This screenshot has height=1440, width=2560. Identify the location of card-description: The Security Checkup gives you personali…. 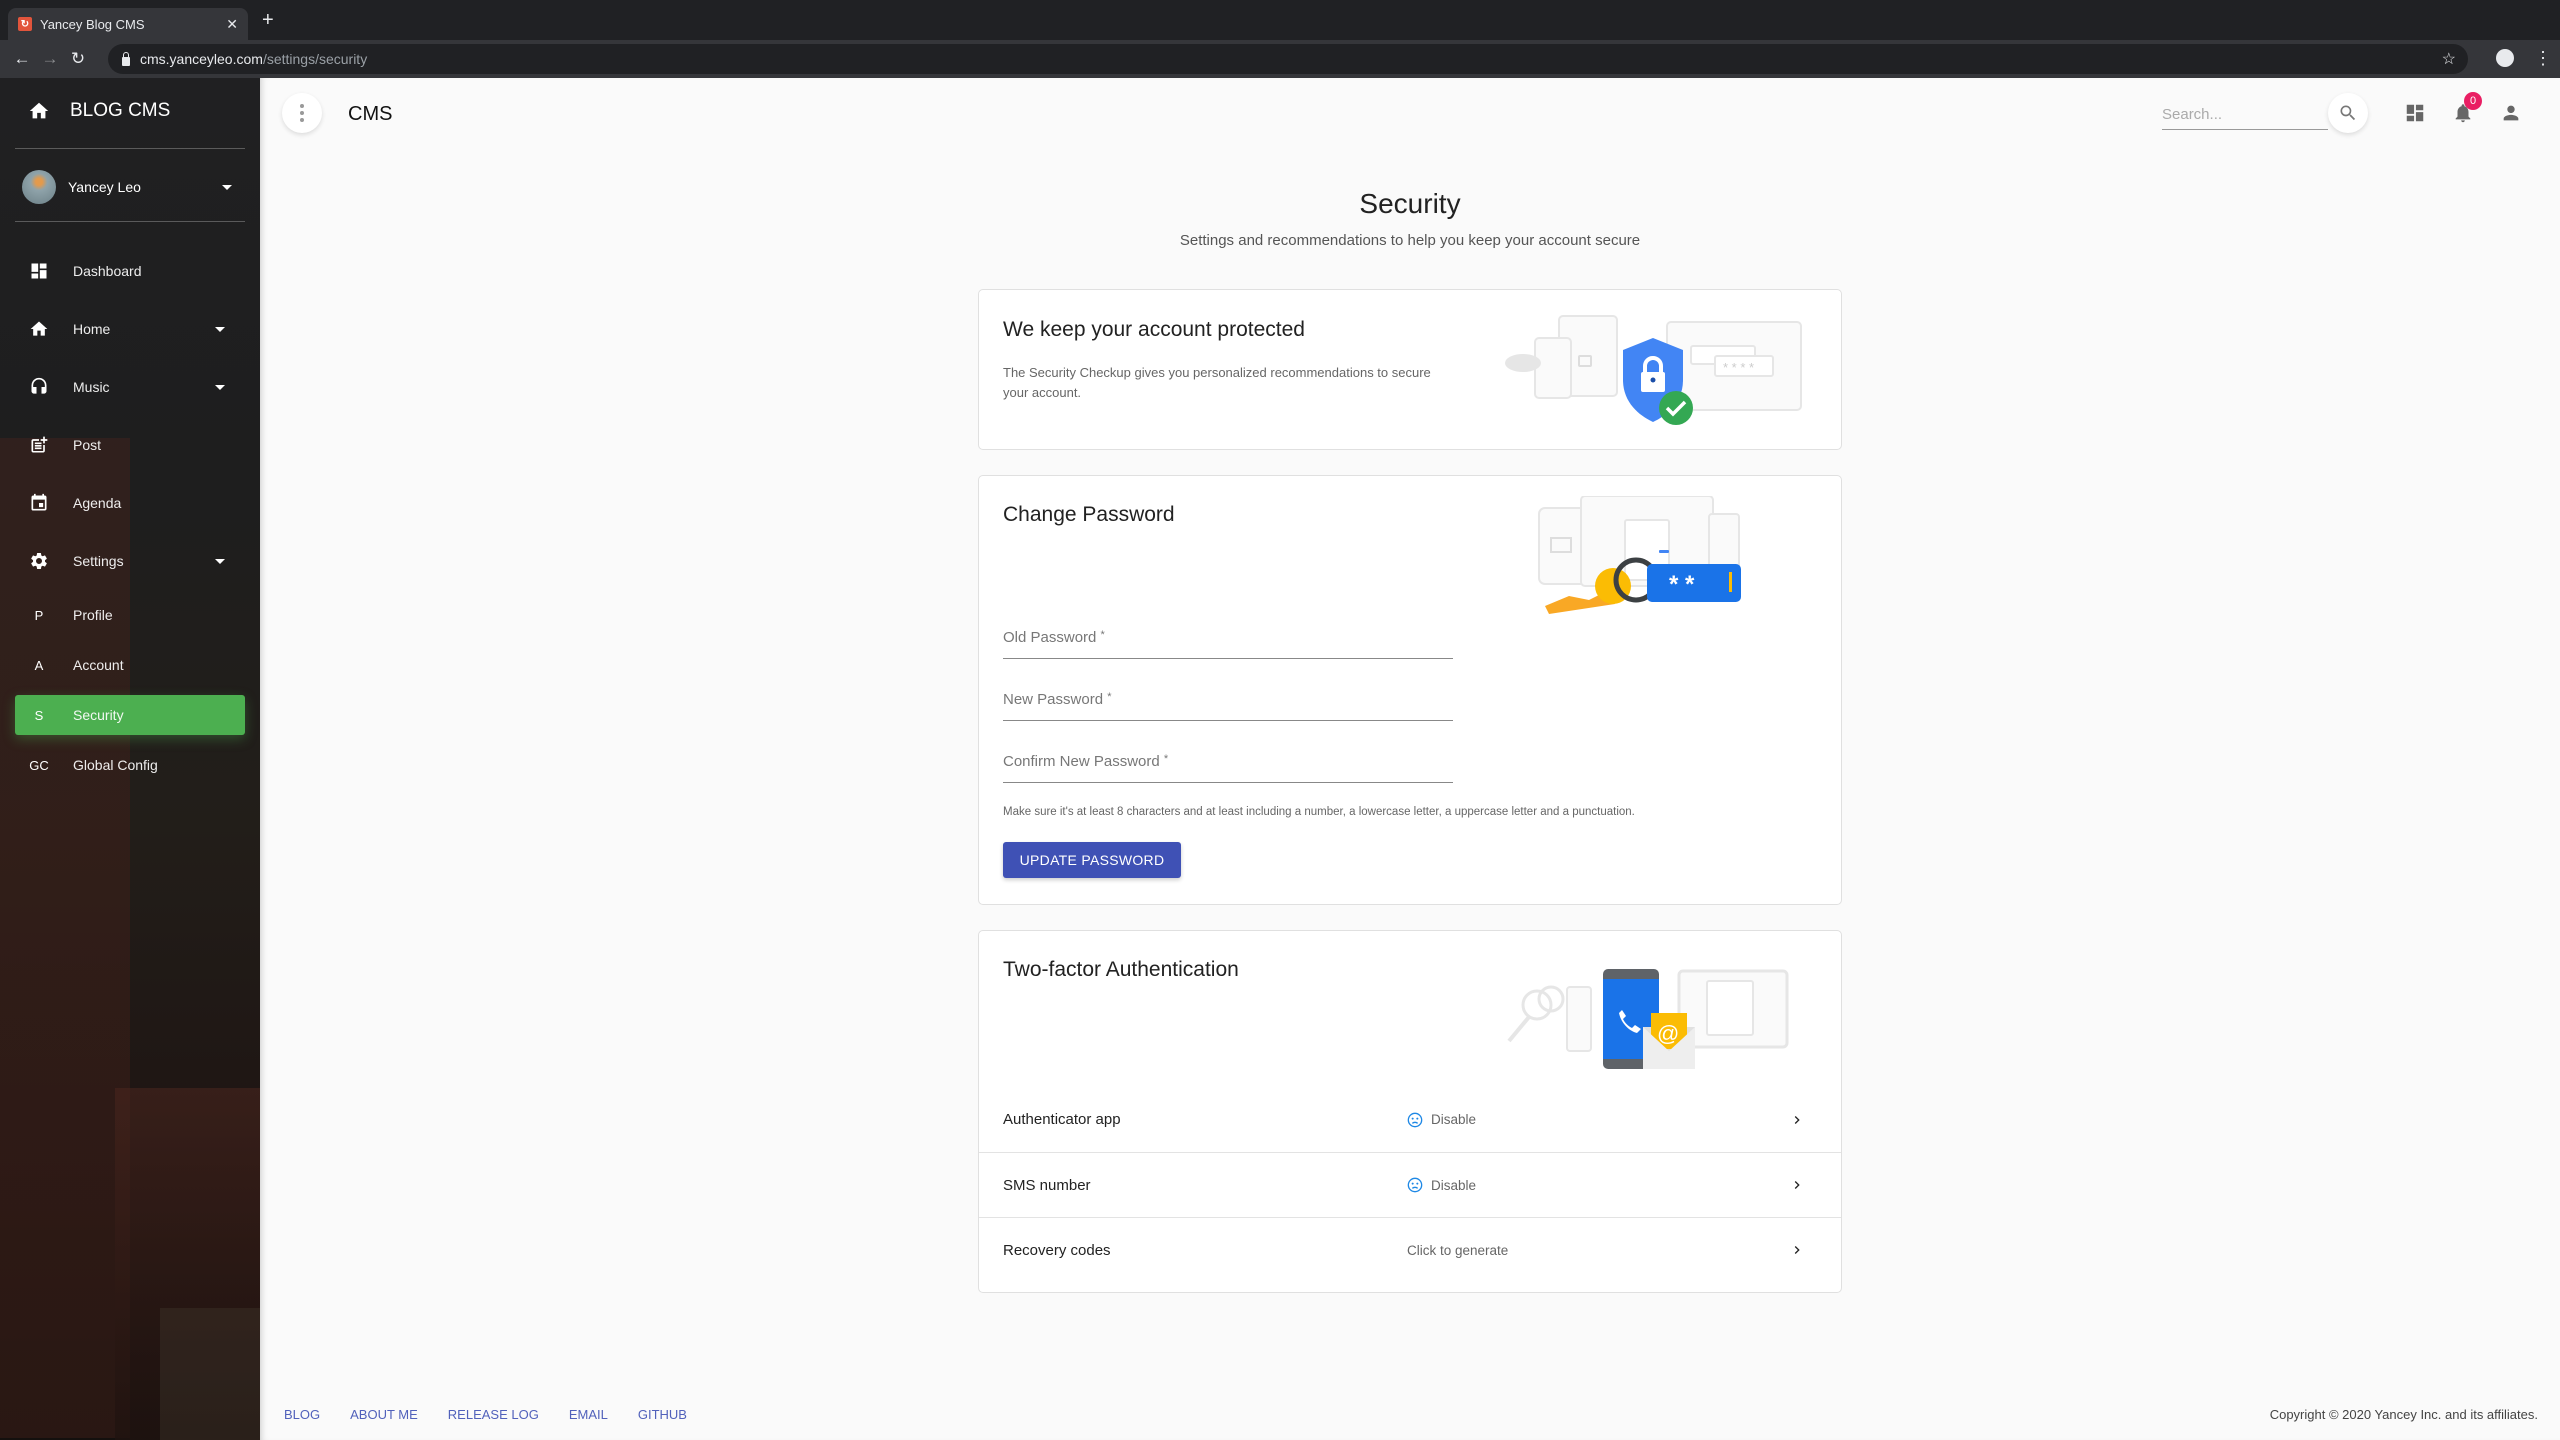
(1217, 382).